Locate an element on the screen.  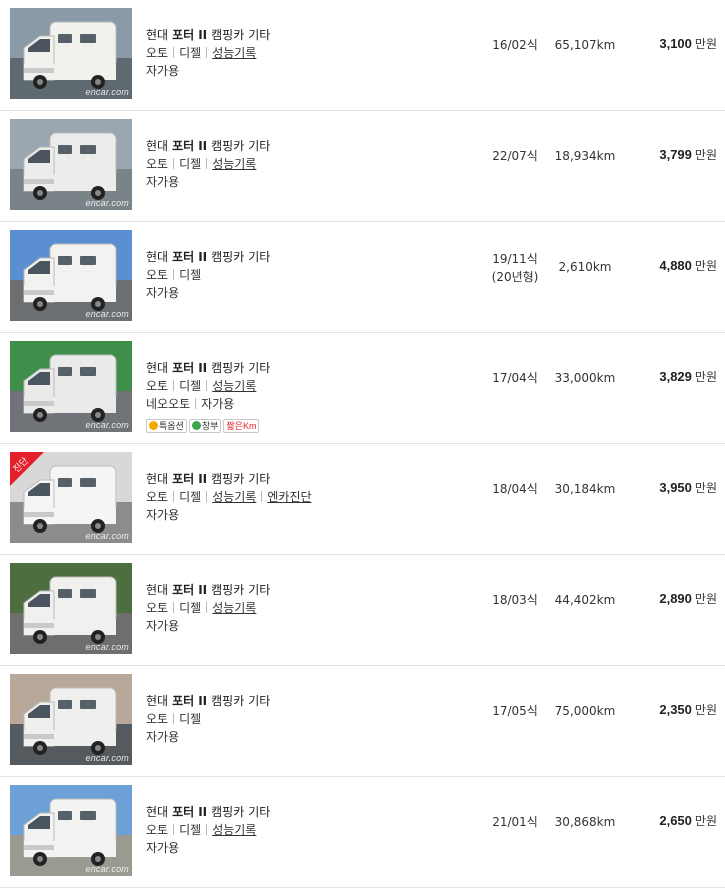
price-value: 3,100 is located at coordinates (675, 43).